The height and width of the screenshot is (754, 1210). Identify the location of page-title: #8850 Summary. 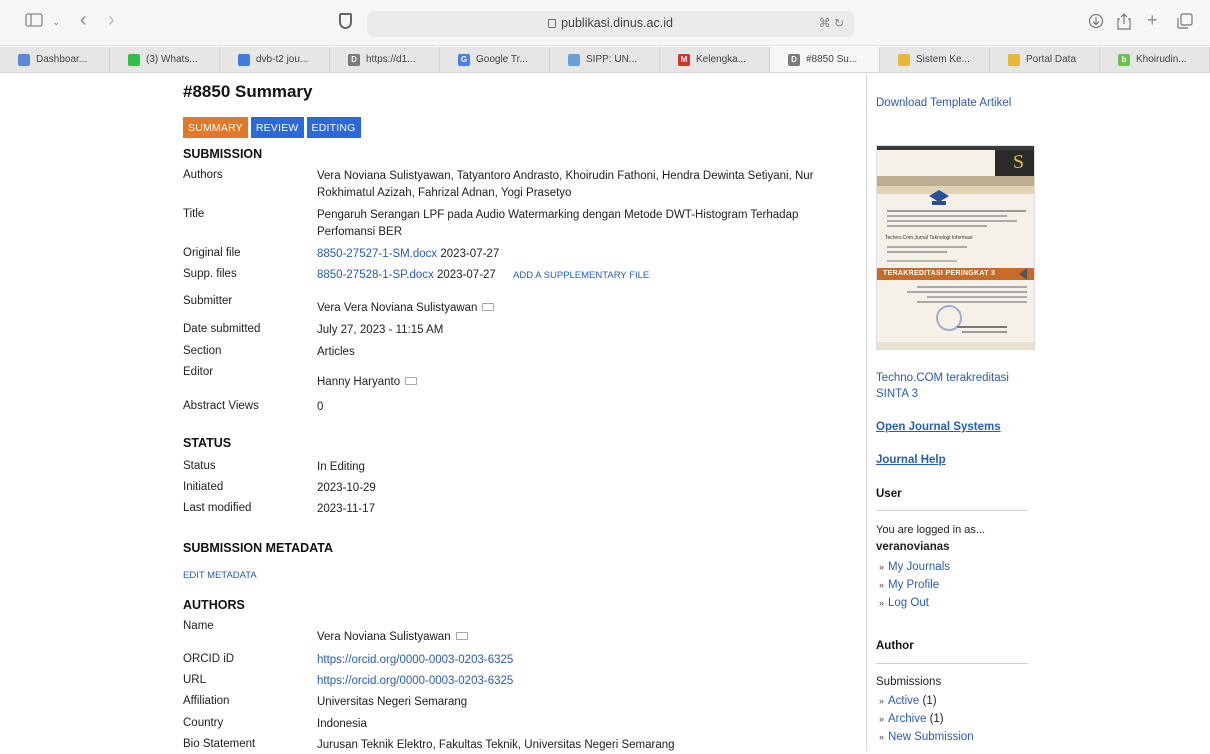
(248, 91).